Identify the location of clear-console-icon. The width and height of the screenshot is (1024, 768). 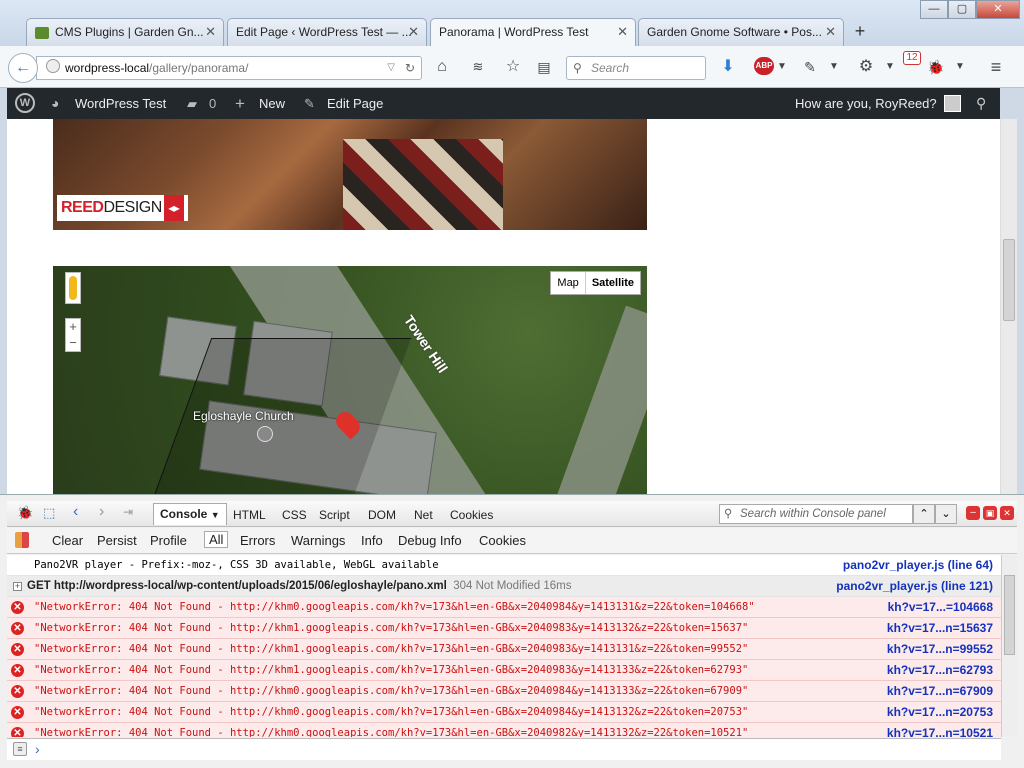
(22, 540).